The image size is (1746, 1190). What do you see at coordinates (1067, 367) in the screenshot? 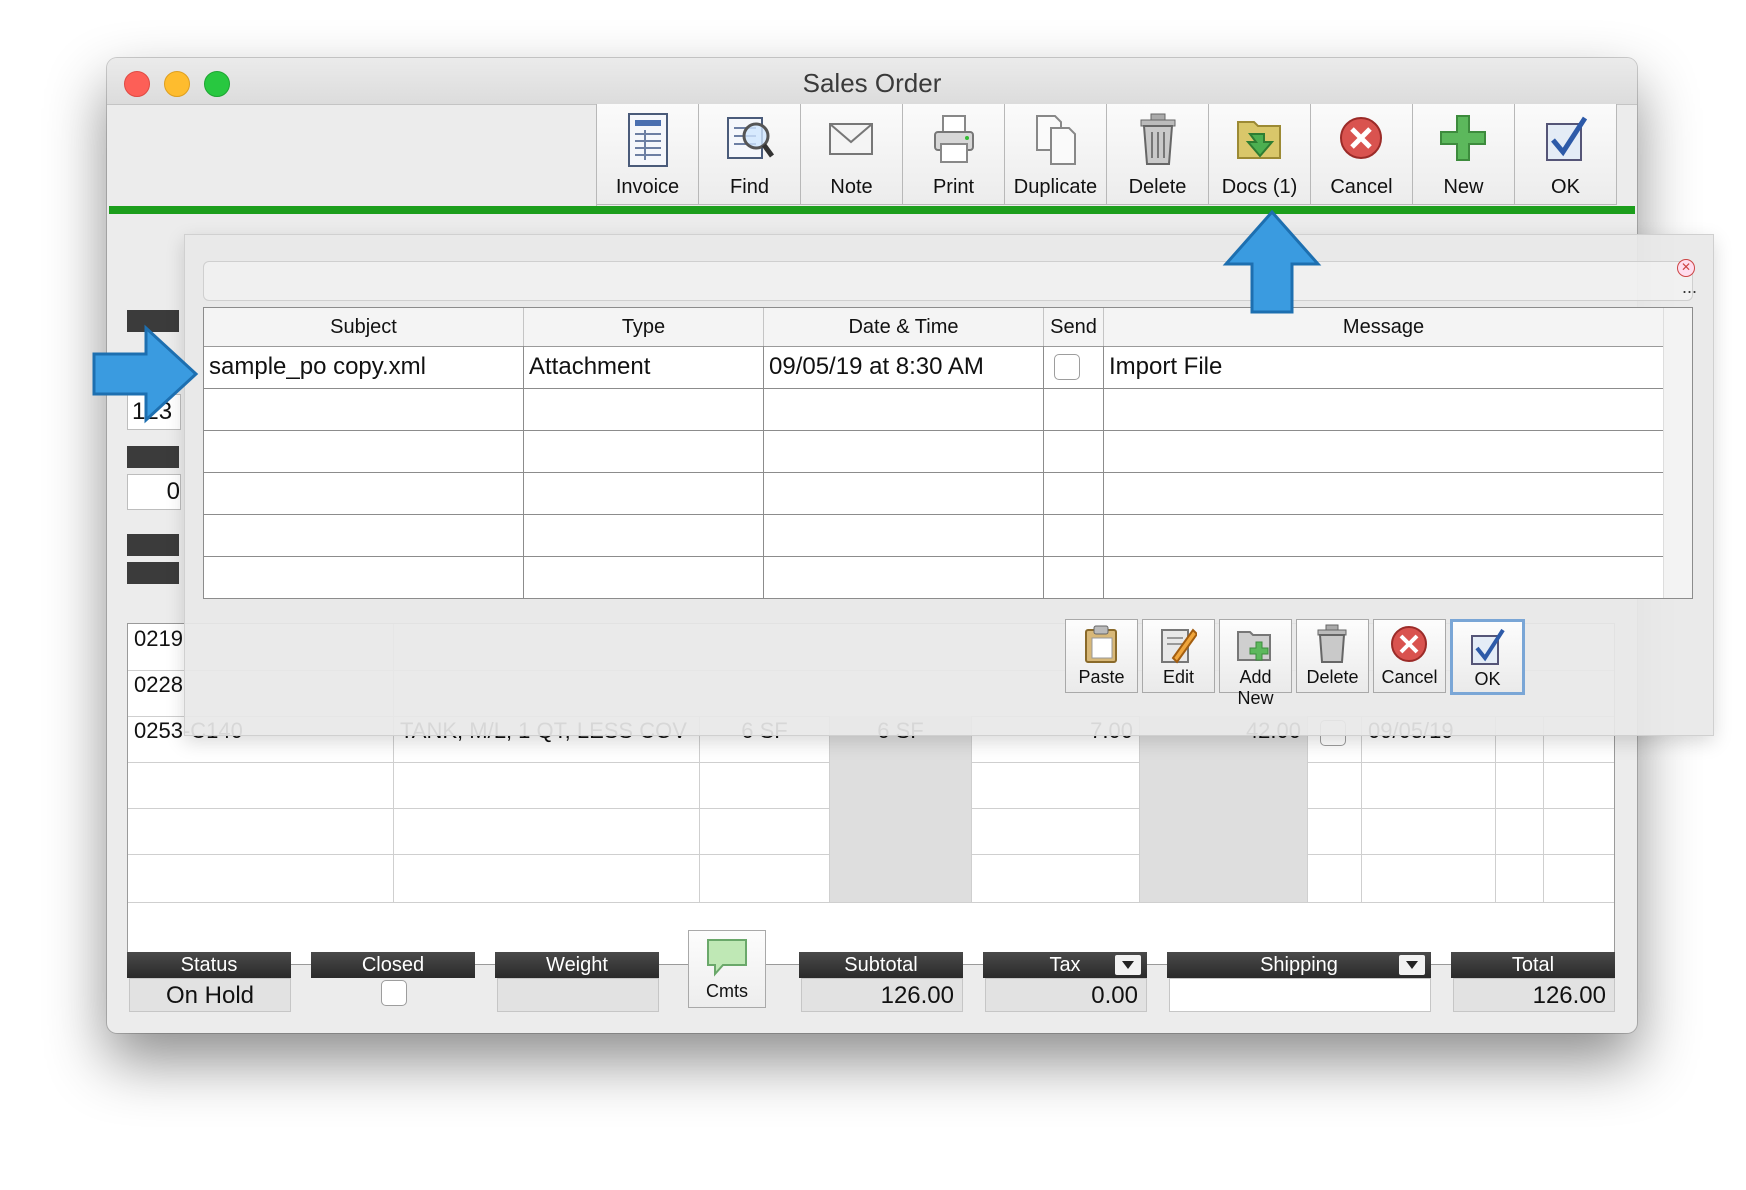
I see `send-checkbox` at bounding box center [1067, 367].